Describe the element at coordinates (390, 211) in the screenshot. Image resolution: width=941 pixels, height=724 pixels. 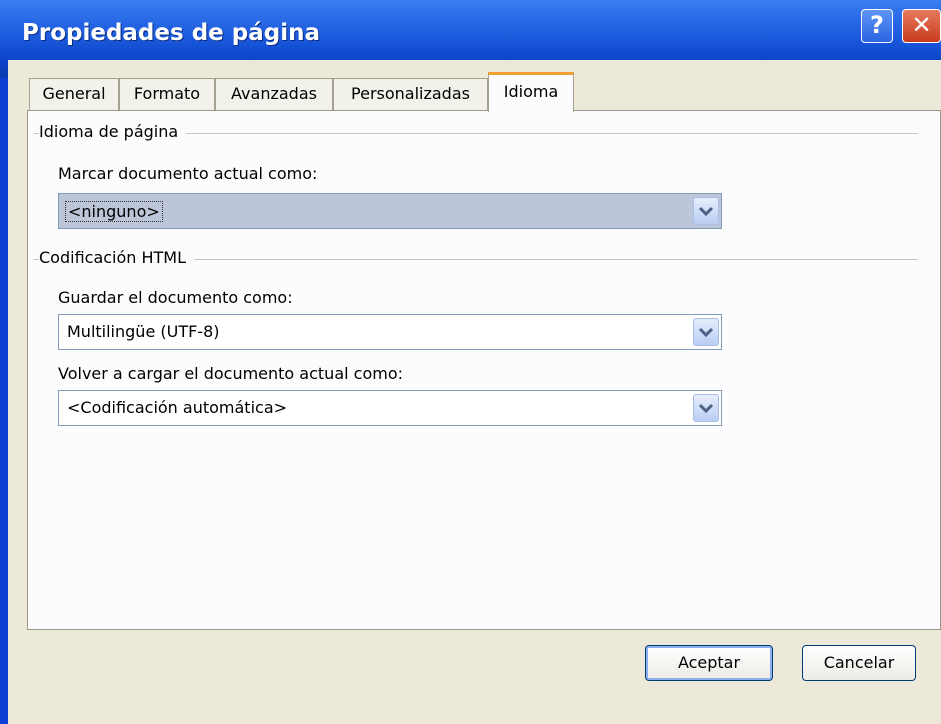
I see `mark-document-select: <ninguno>` at that location.